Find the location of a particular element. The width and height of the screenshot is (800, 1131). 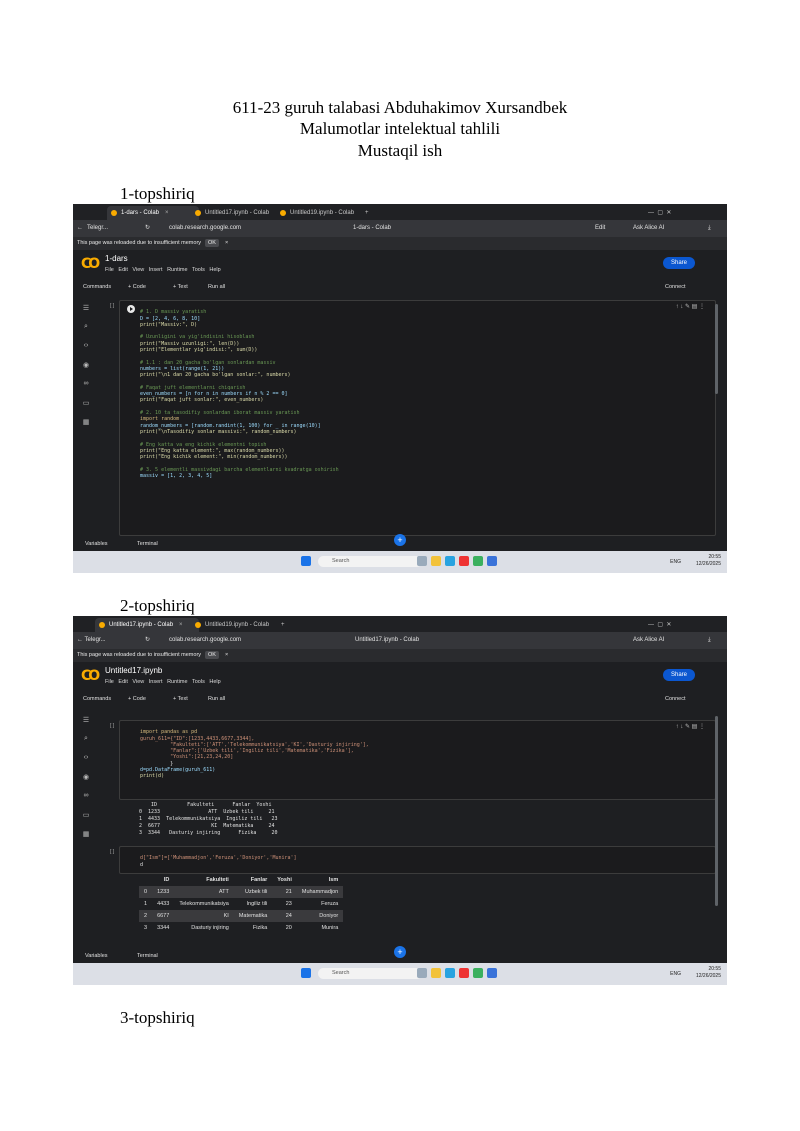

tab-1-dars: 1-dars - Colab × is located at coordinates (153, 213).